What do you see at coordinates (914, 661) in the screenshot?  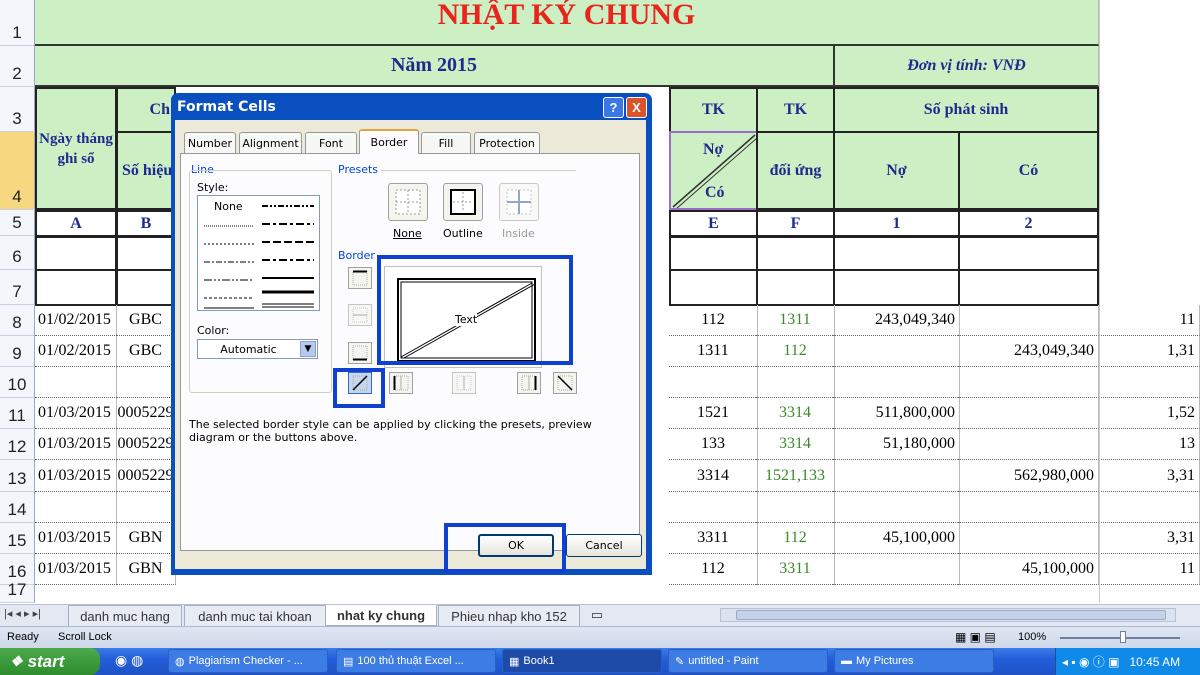 I see `taskbar-item-folder: ▬ My Pictures` at bounding box center [914, 661].